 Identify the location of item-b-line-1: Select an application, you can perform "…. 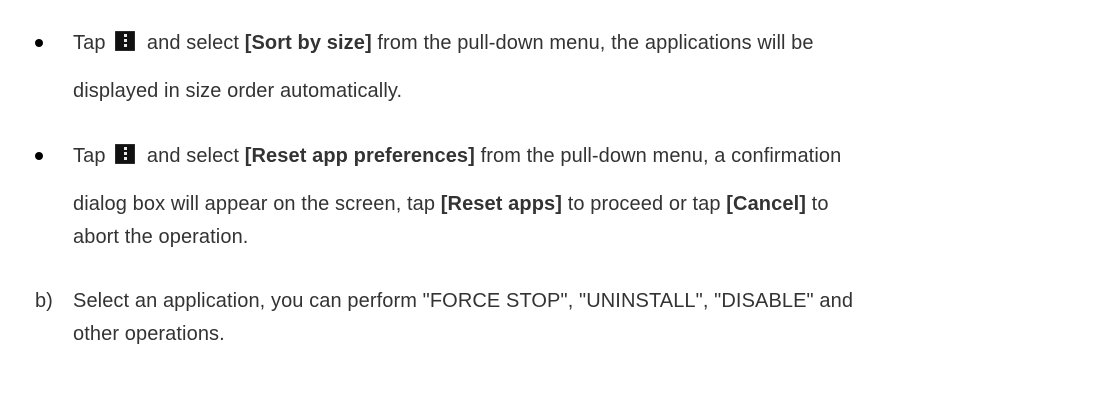
(463, 301).